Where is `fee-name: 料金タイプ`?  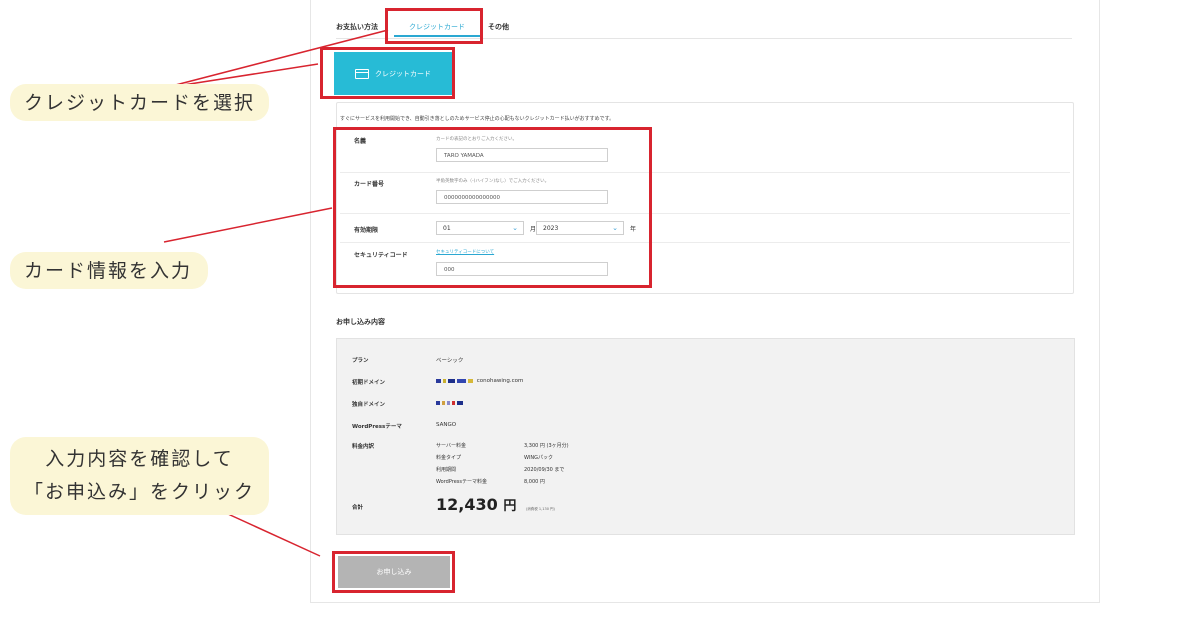
fee-name: 料金タイプ is located at coordinates (449, 458).